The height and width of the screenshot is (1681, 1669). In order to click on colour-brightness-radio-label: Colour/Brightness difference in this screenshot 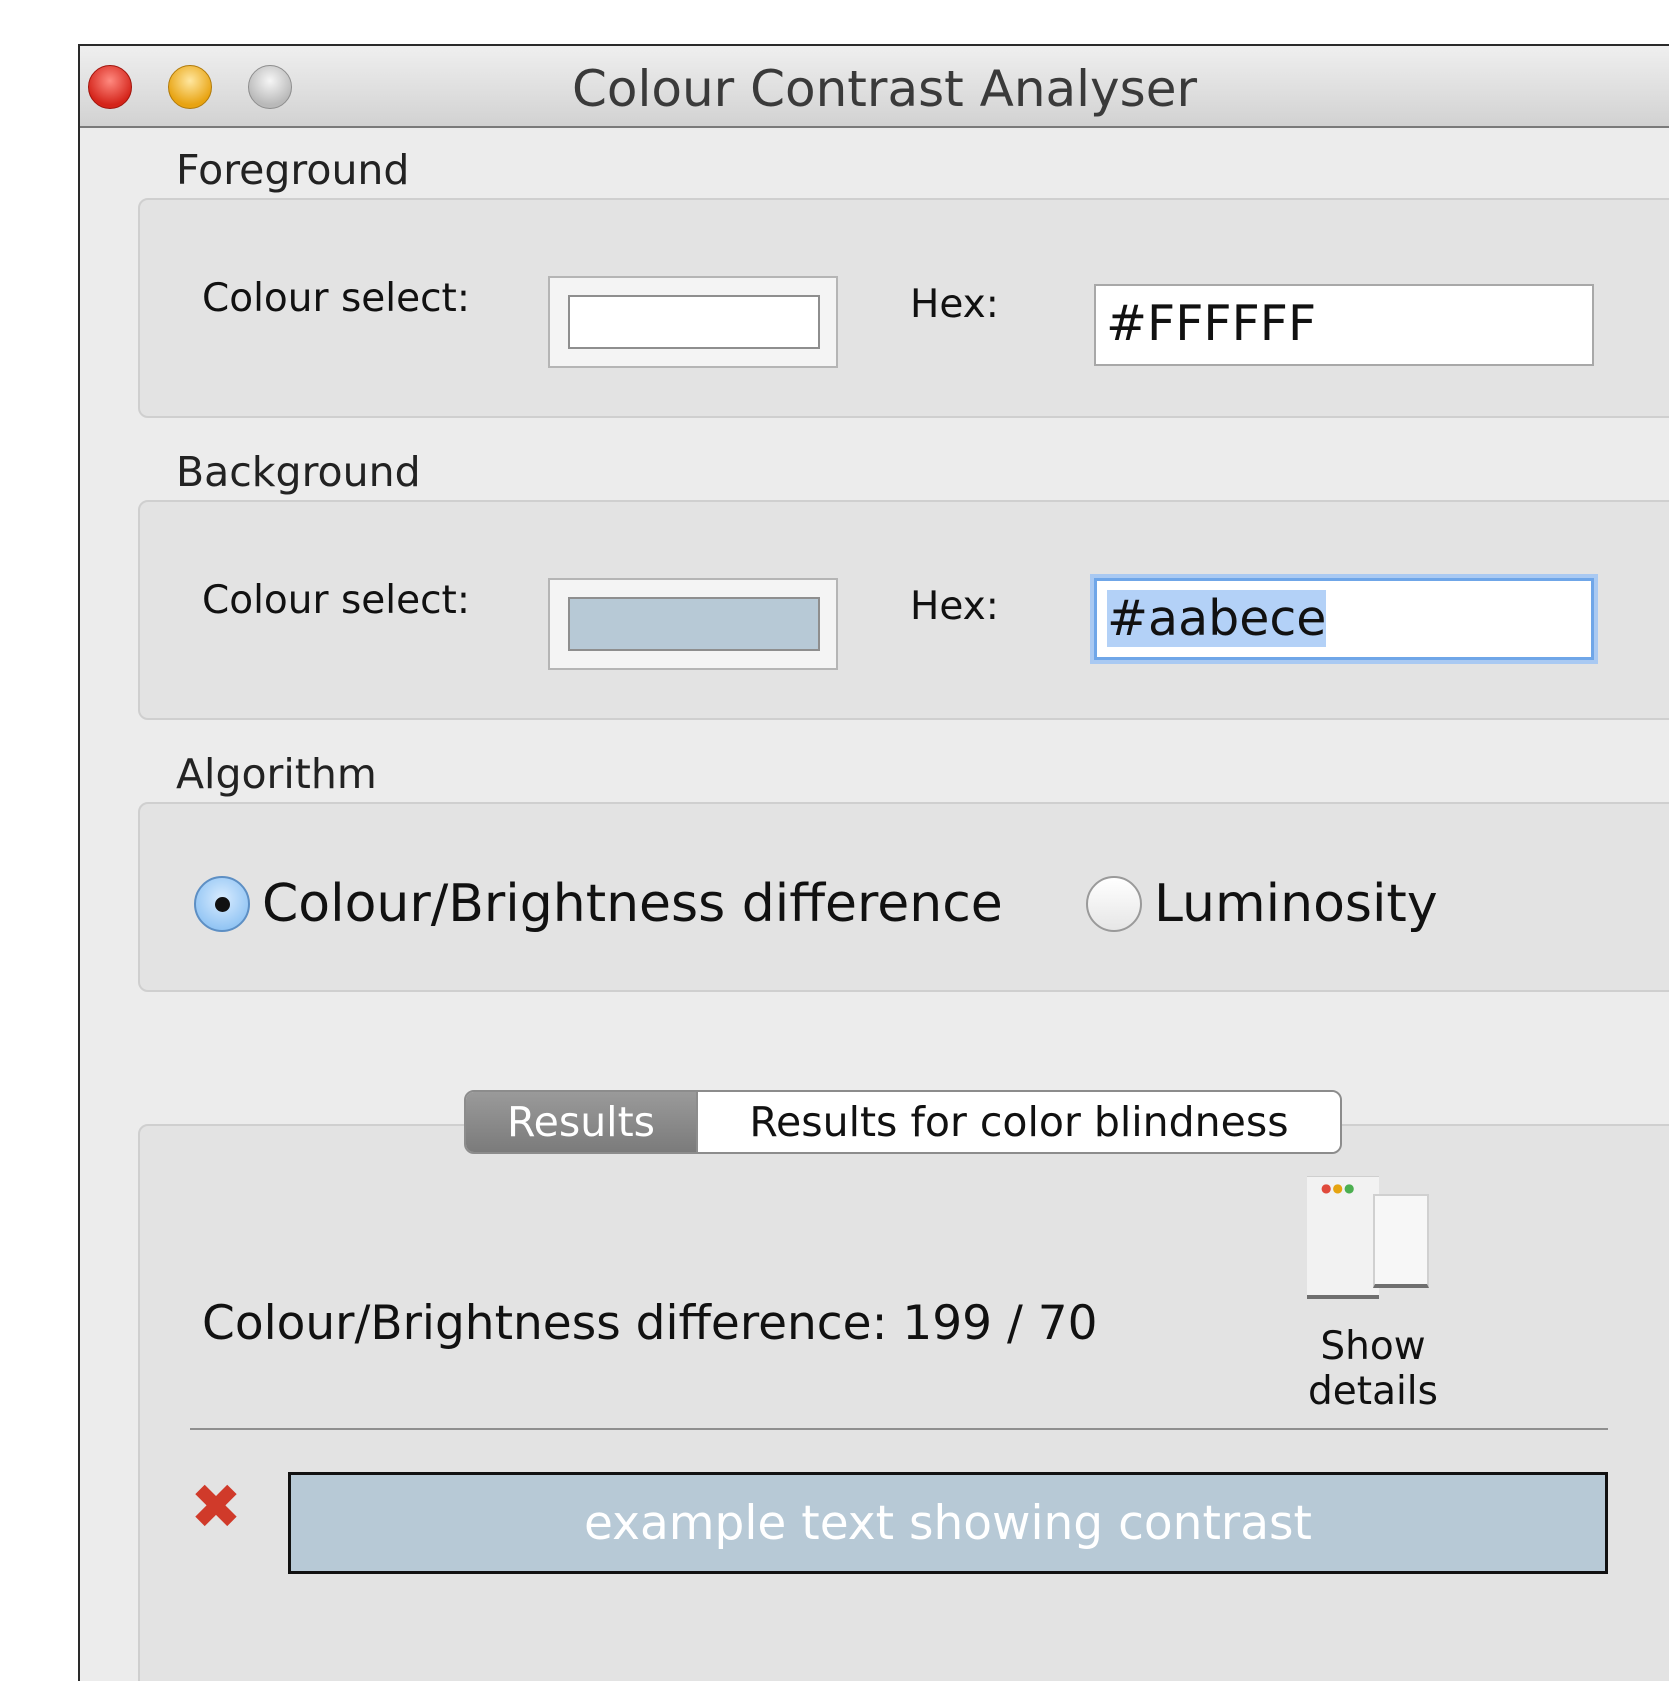, I will do `click(632, 904)`.